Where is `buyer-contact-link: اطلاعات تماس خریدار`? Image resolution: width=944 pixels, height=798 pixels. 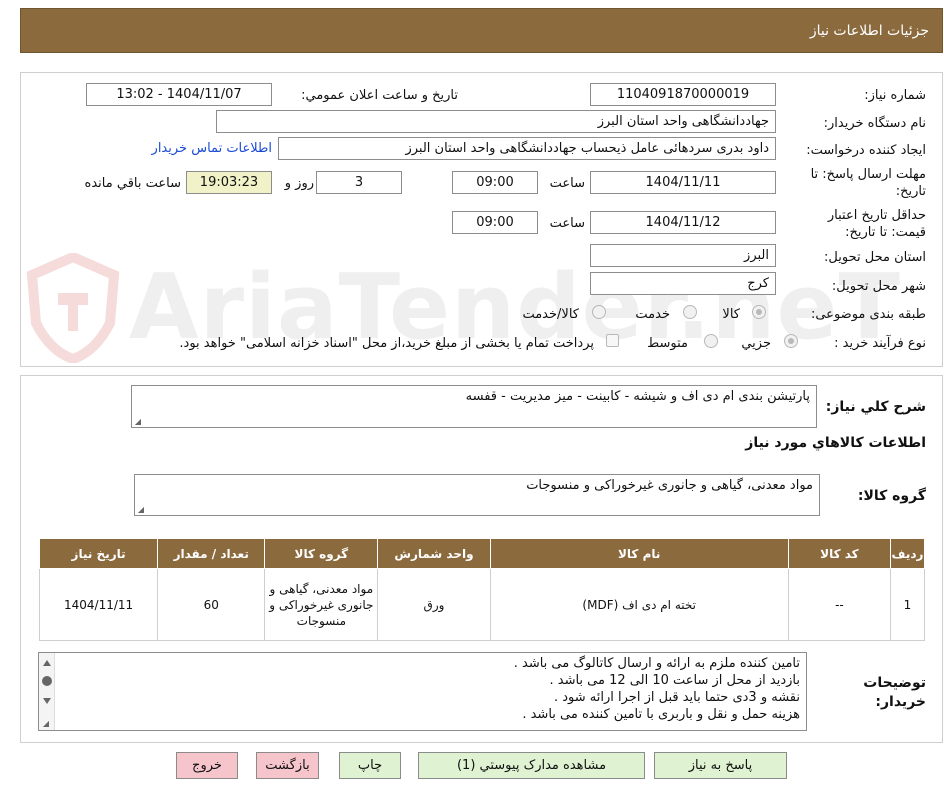
buyer-contact-link: اطلاعات تماس خریدار is located at coordinates (212, 148).